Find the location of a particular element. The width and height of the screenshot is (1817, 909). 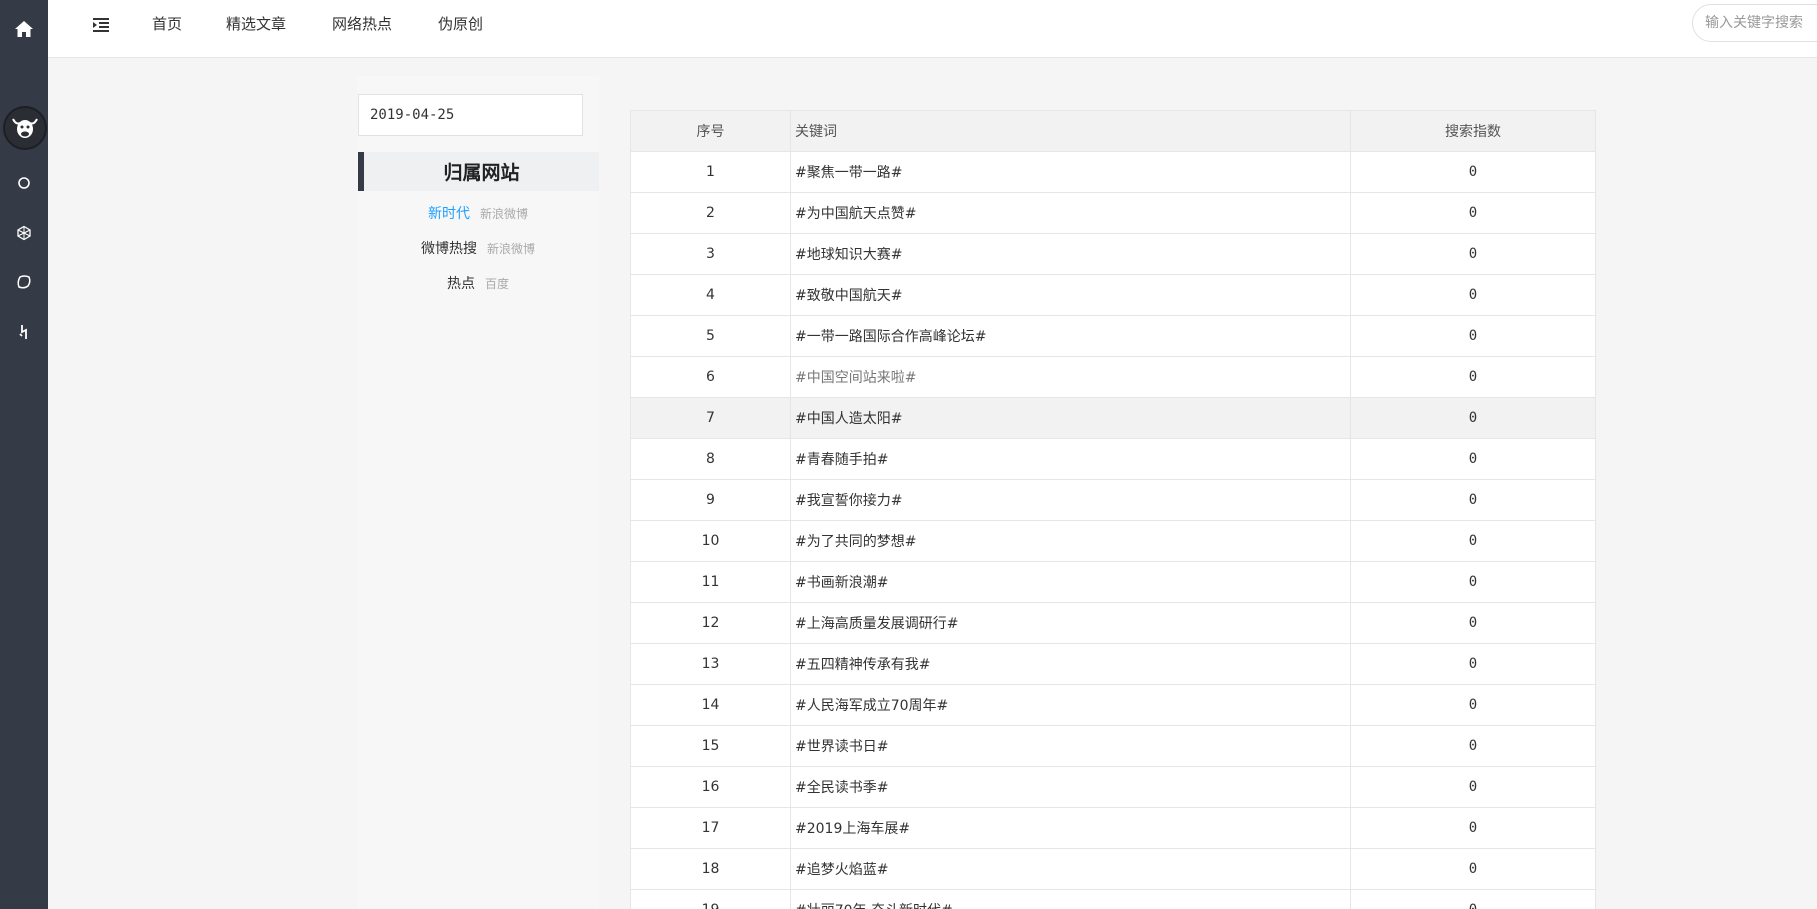

source-name: 热点 is located at coordinates (460, 284).